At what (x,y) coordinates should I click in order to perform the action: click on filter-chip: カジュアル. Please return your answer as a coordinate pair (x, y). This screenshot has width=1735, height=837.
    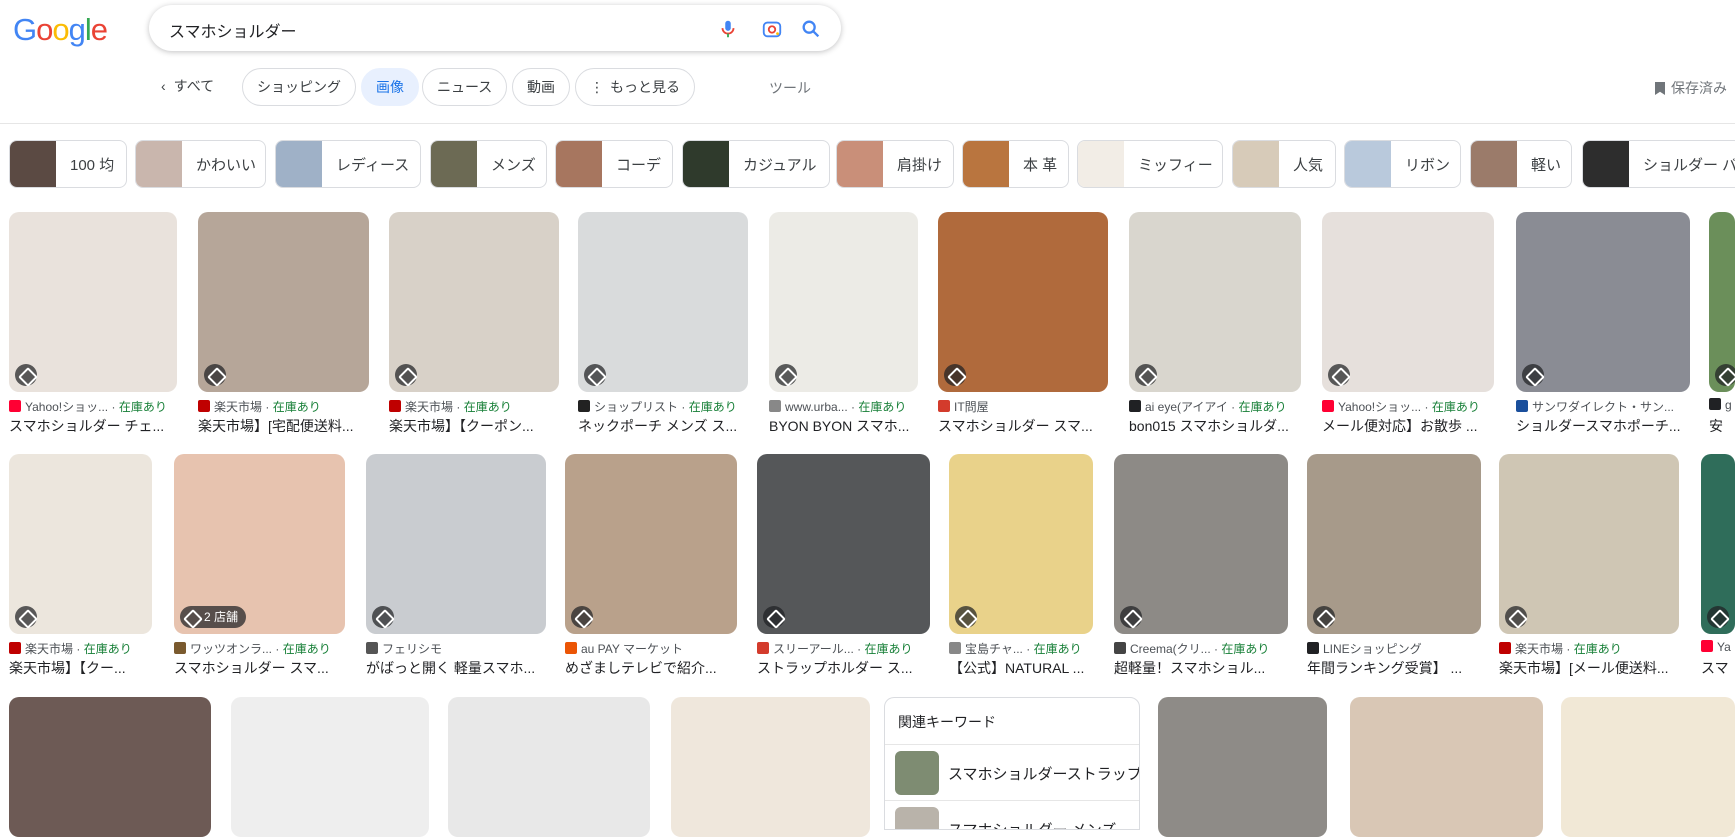
    Looking at the image, I should click on (756, 164).